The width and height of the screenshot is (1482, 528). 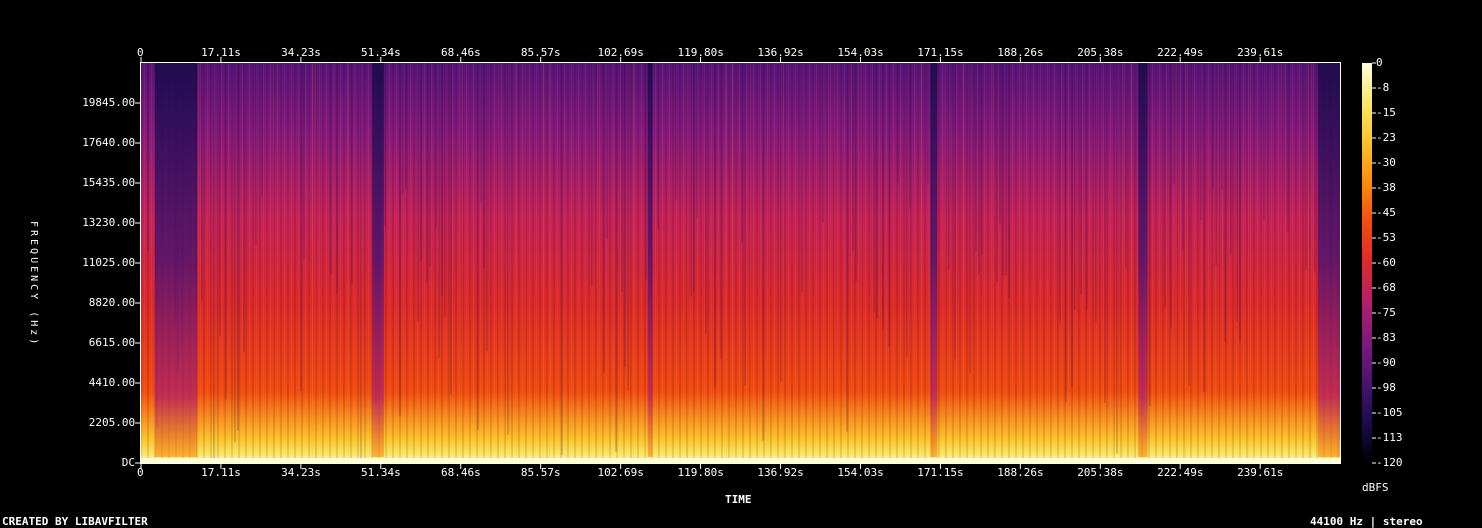 I want to click on colorbar-tick-label: -68, so click(x=1386, y=287).